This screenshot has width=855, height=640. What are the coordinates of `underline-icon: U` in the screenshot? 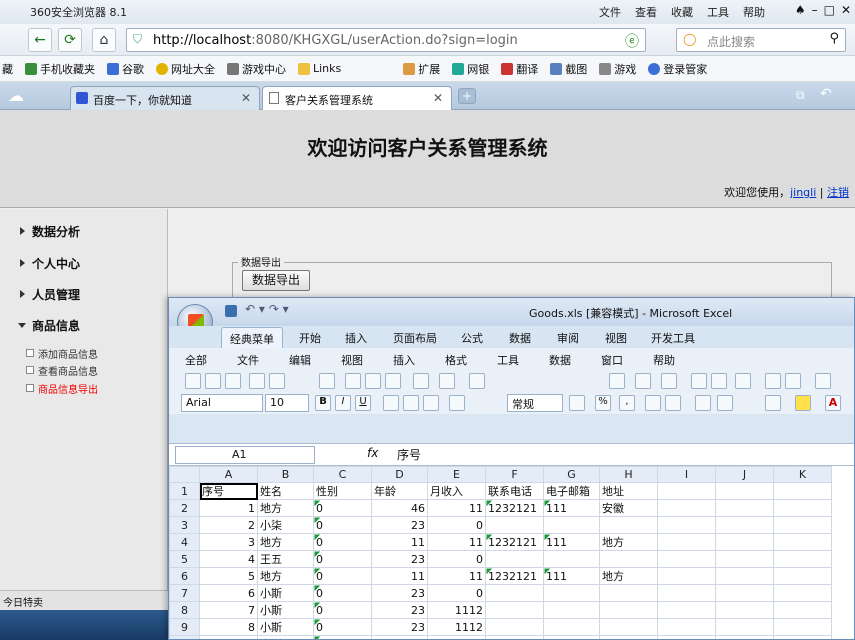 It's located at (363, 403).